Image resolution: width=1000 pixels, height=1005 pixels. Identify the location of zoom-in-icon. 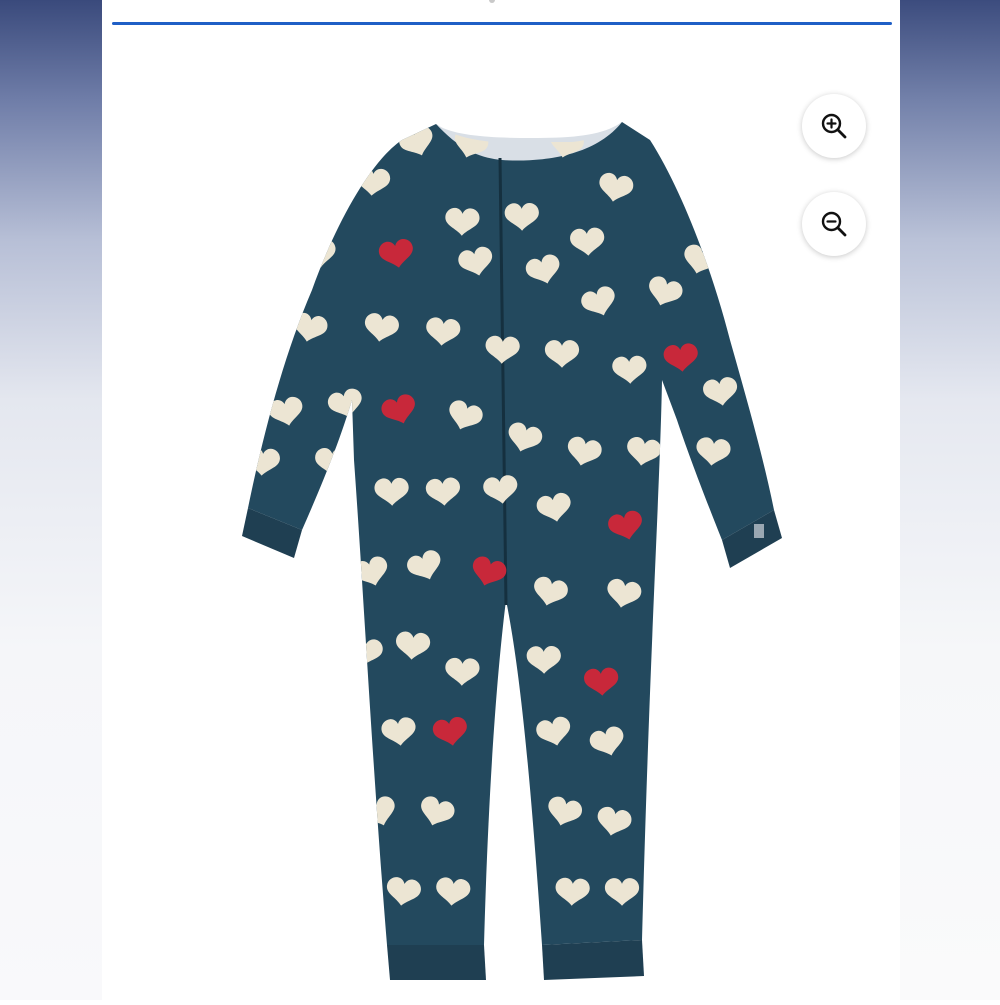
(834, 126).